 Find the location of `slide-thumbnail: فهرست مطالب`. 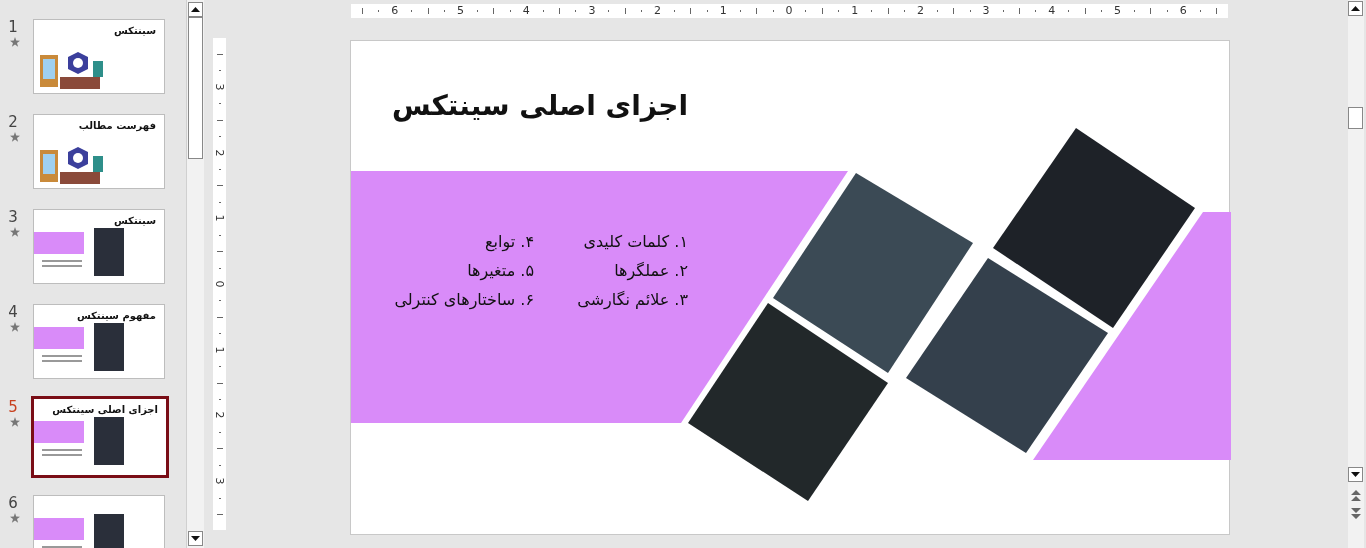

slide-thumbnail: فهرست مطالب is located at coordinates (99, 151).